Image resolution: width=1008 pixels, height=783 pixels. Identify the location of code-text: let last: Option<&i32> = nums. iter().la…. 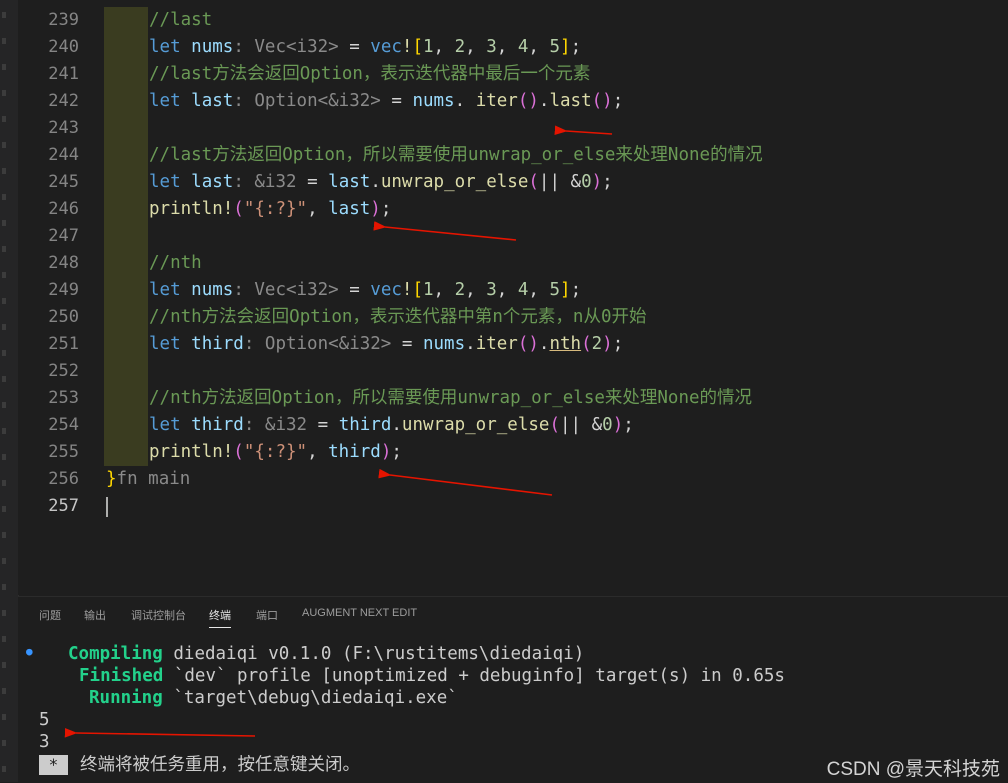
(386, 101).